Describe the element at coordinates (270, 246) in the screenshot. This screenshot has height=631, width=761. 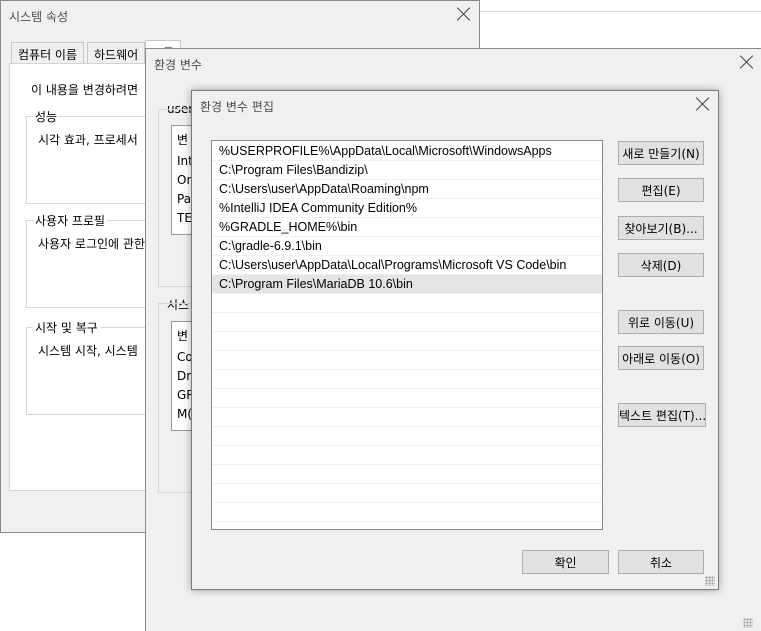
I see `path-text: C:\gradle-6.9.1\bin` at that location.